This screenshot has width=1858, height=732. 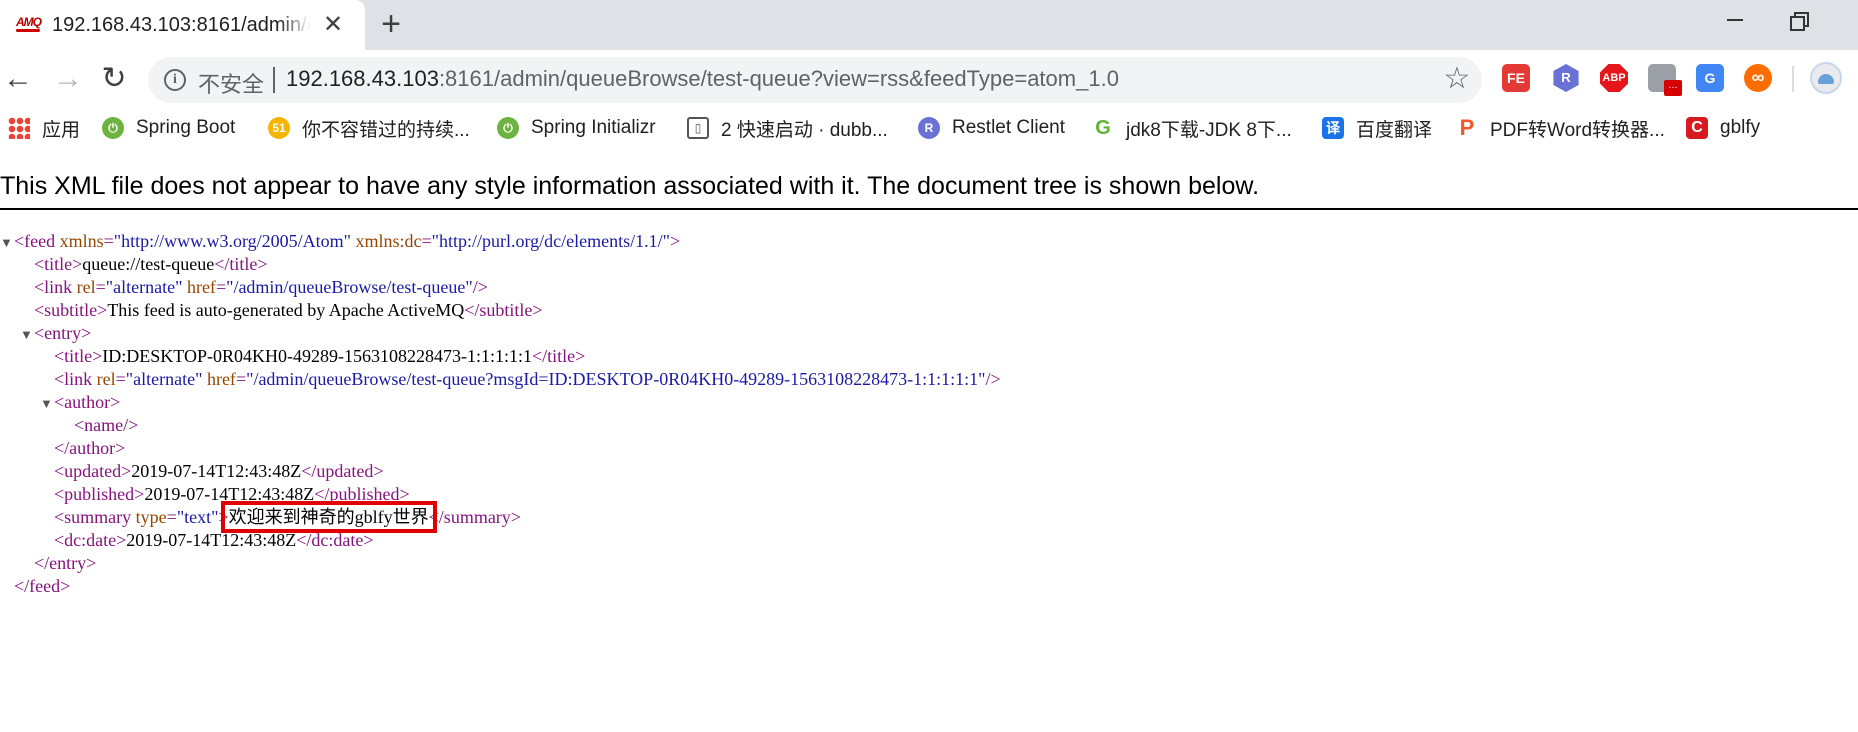 I want to click on xml-name: <name/>, so click(x=106, y=425).